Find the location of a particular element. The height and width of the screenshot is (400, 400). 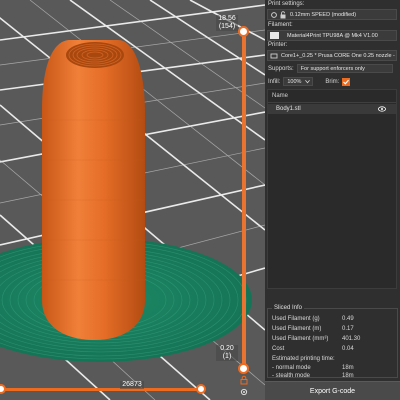

infill-label: Infill: is located at coordinates (274, 81).